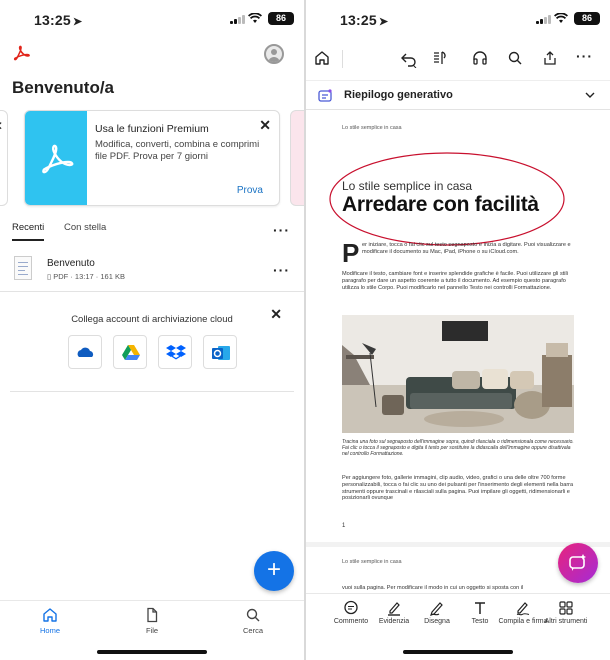 Image resolution: width=610 pixels, height=660 pixels. Describe the element at coordinates (250, 190) in the screenshot. I see `try-button: Prova` at that location.